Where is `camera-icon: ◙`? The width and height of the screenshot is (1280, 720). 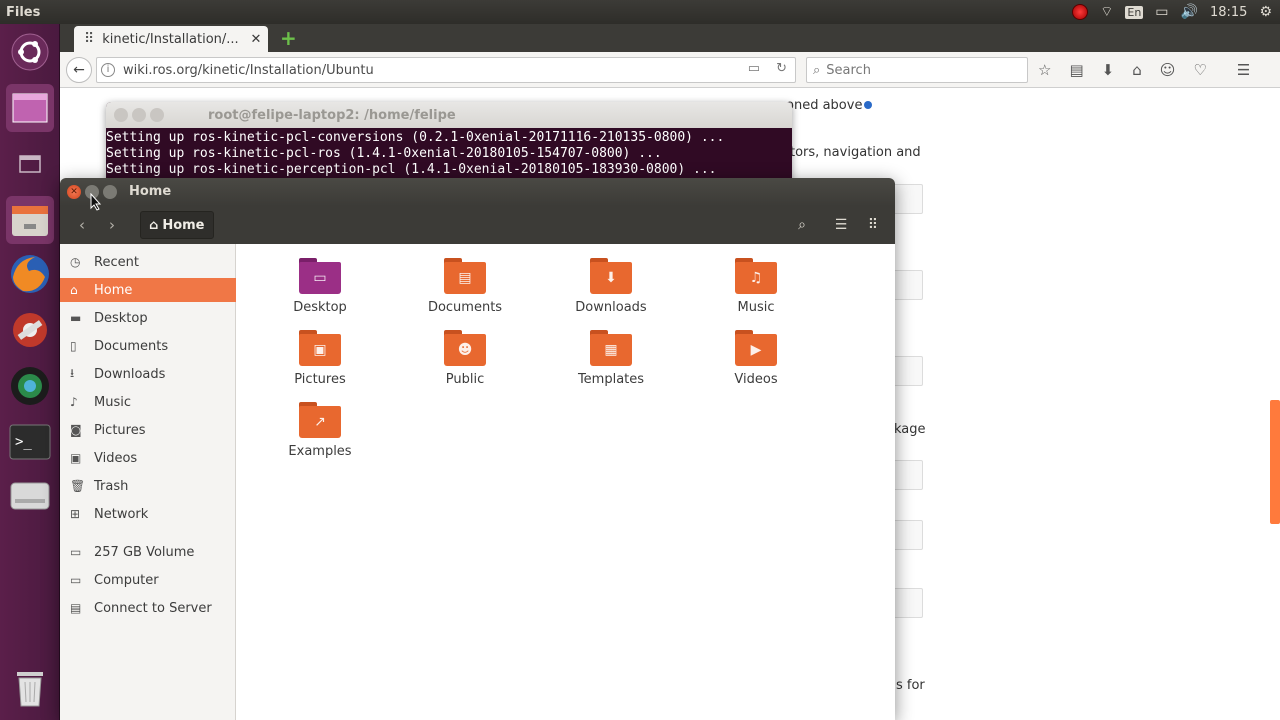 camera-icon: ◙ is located at coordinates (76, 430).